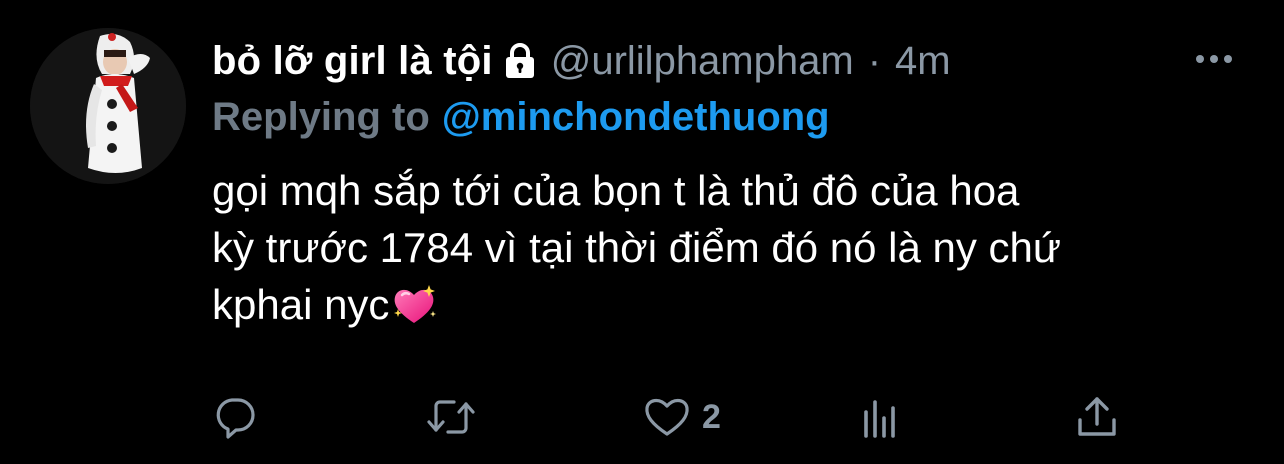 The image size is (1284, 464). Describe the element at coordinates (667, 417) in the screenshot. I see `heart-icon` at that location.